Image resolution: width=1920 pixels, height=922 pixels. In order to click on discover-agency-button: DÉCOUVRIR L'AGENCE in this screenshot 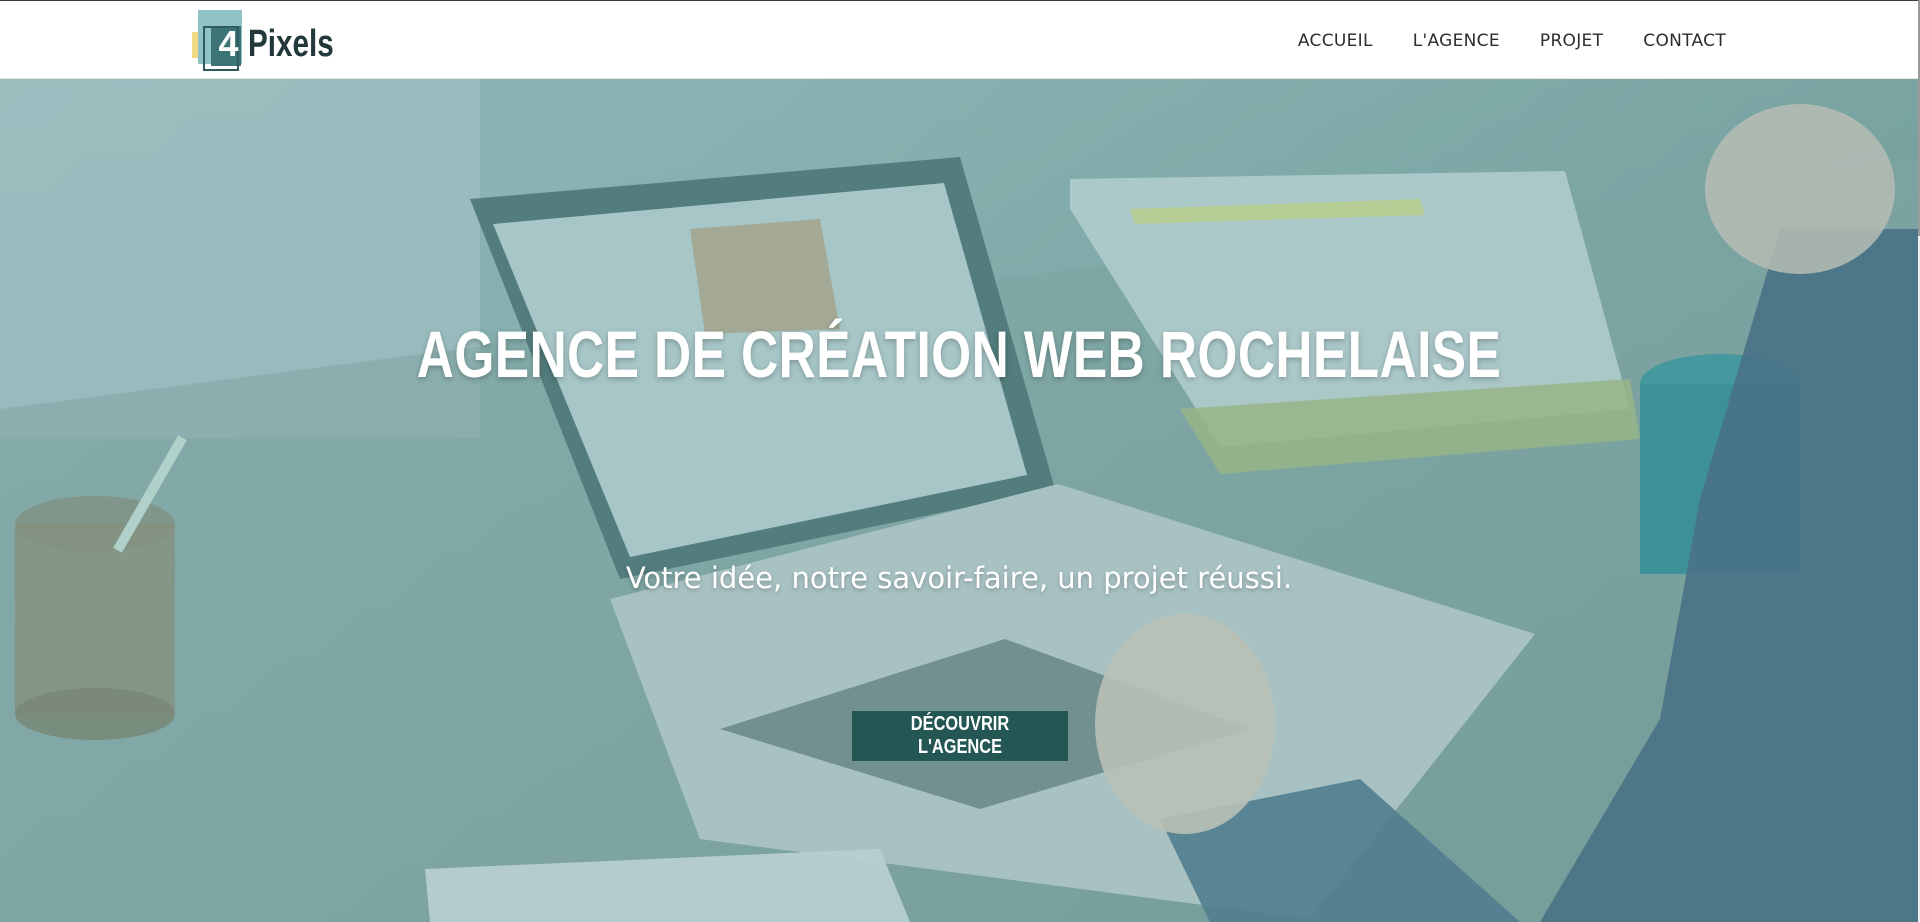, I will do `click(960, 736)`.